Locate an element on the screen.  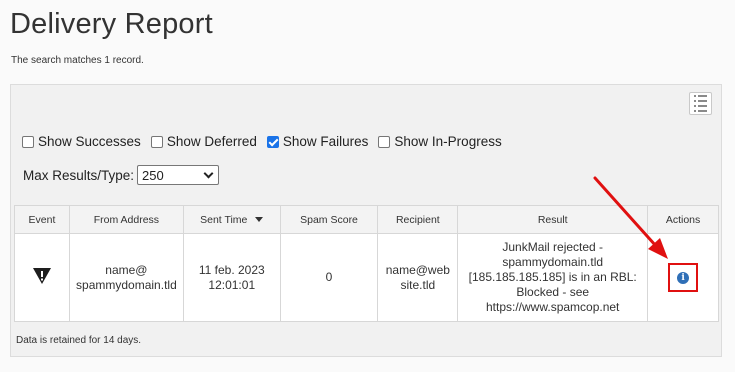
filter-label: Show Deferred is located at coordinates (211, 141).